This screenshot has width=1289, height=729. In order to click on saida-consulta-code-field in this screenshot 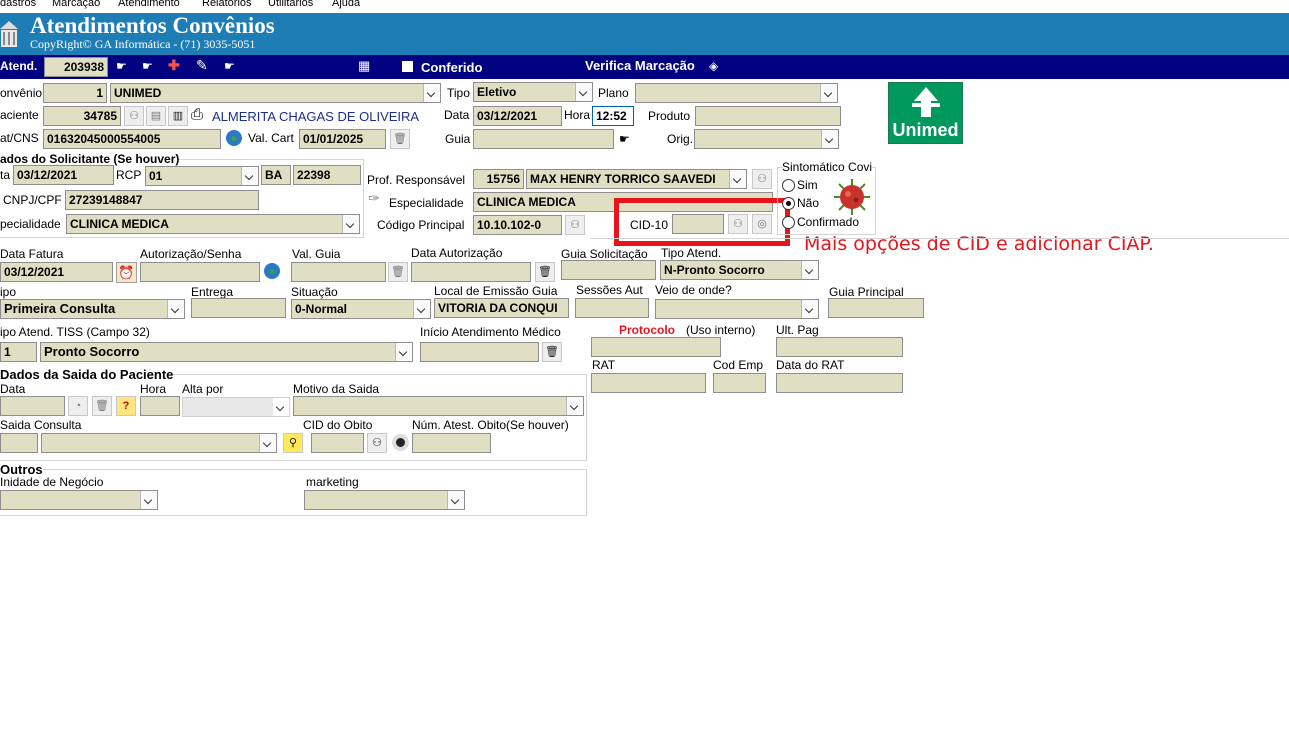, I will do `click(19, 443)`.